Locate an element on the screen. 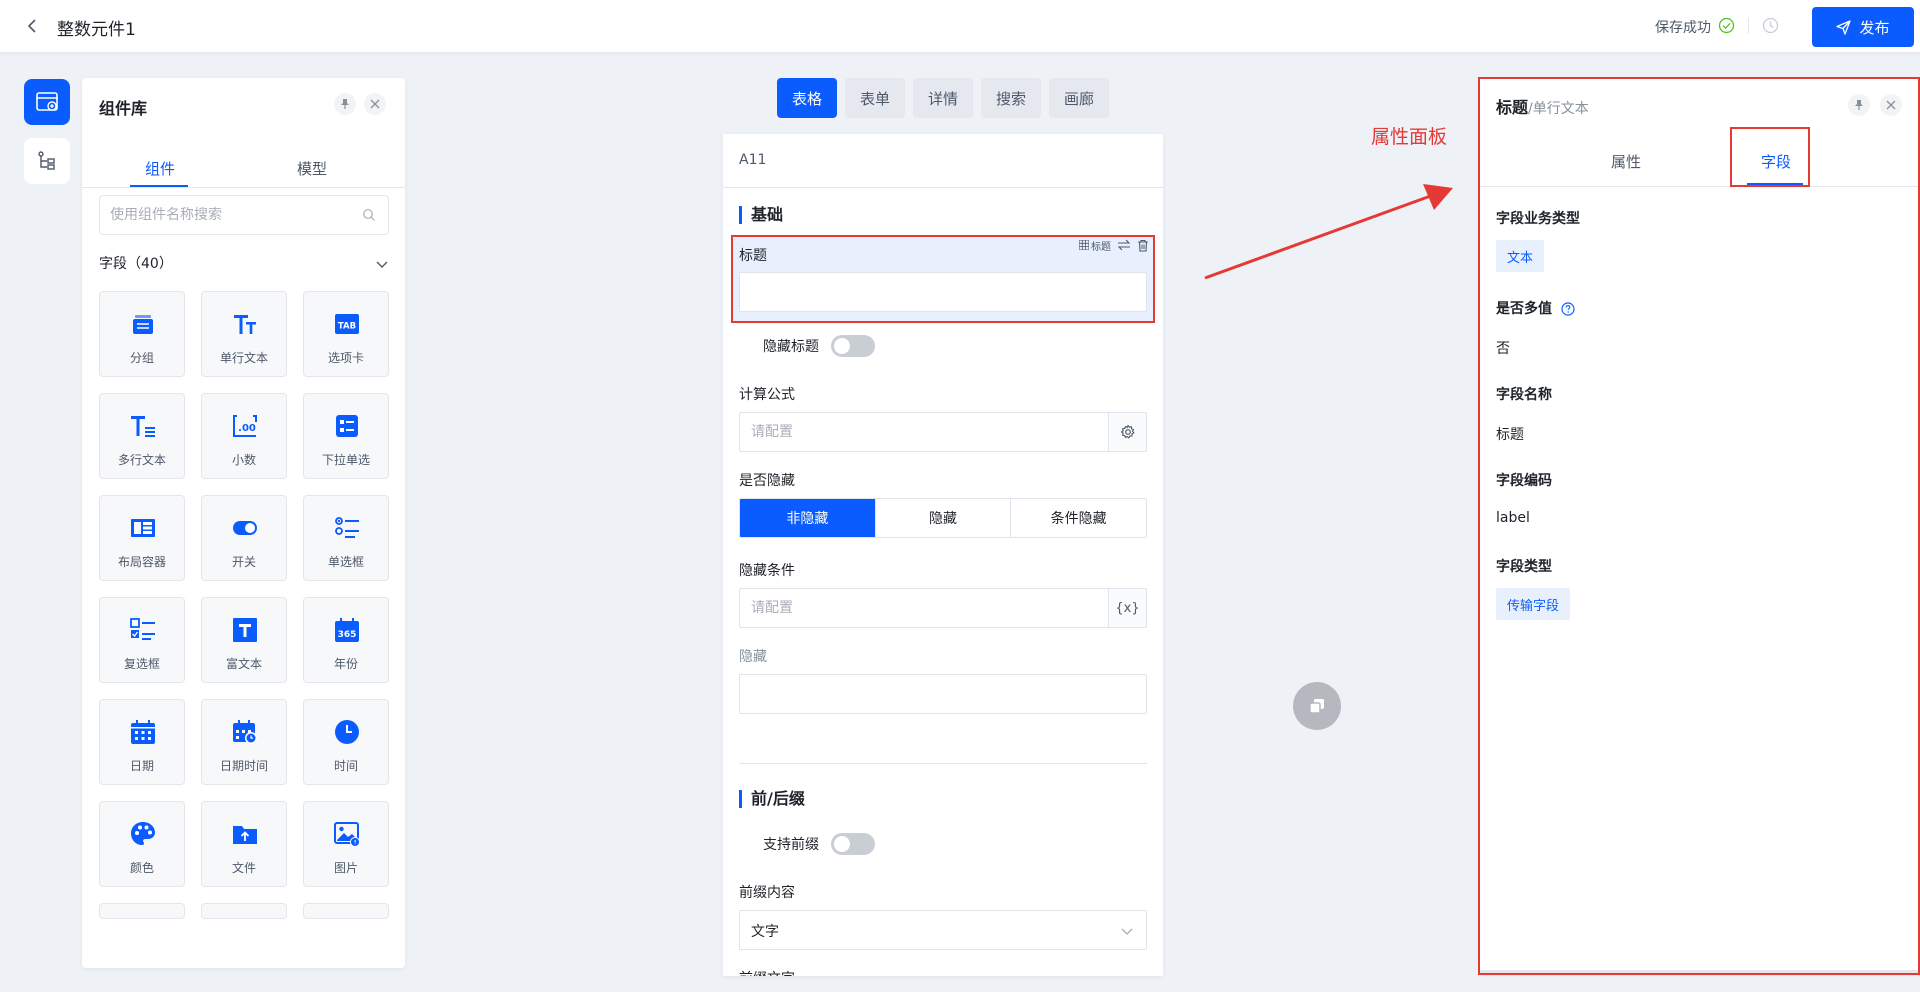  check-circle-icon is located at coordinates (1726, 25).